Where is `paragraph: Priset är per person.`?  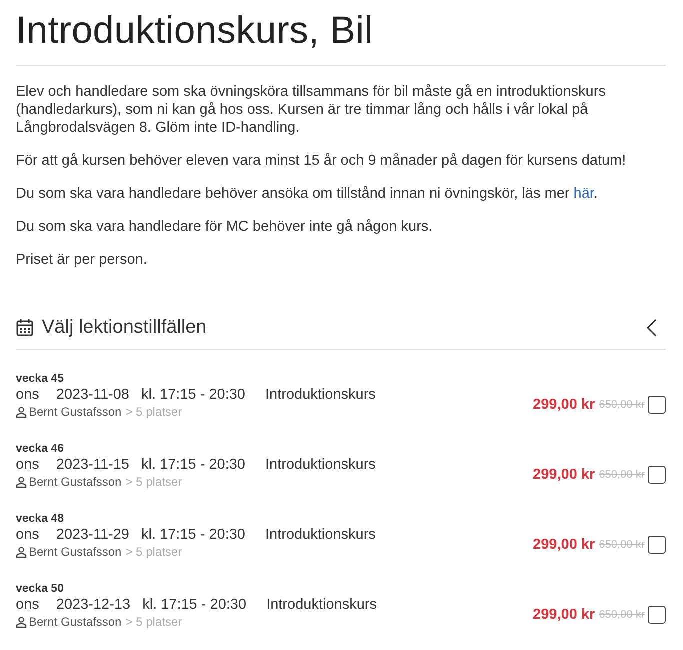 paragraph: Priset är per person. is located at coordinates (82, 260).